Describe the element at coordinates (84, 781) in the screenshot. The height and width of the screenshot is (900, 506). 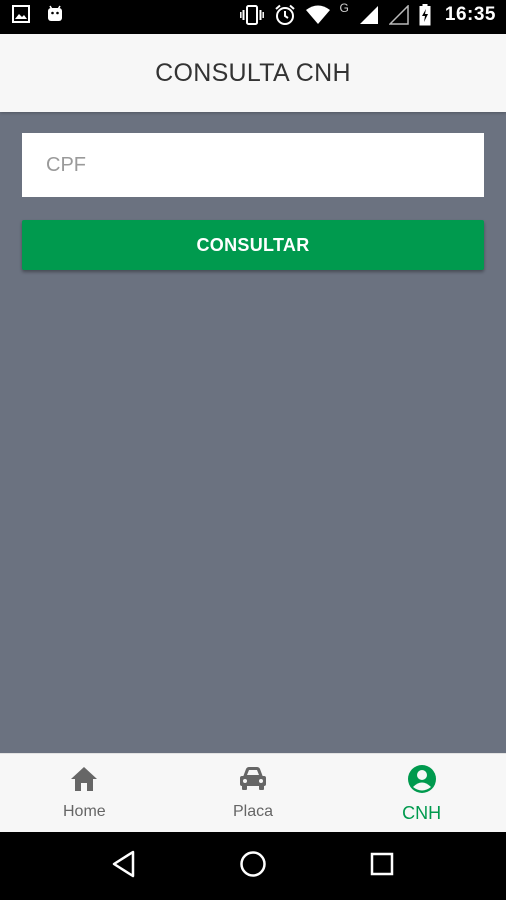
I see `home-icon` at that location.